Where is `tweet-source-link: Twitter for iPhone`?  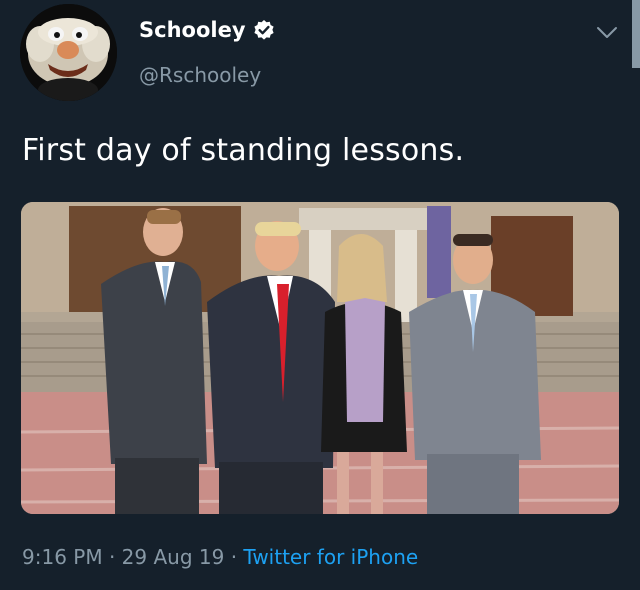 tweet-source-link: Twitter for iPhone is located at coordinates (330, 557).